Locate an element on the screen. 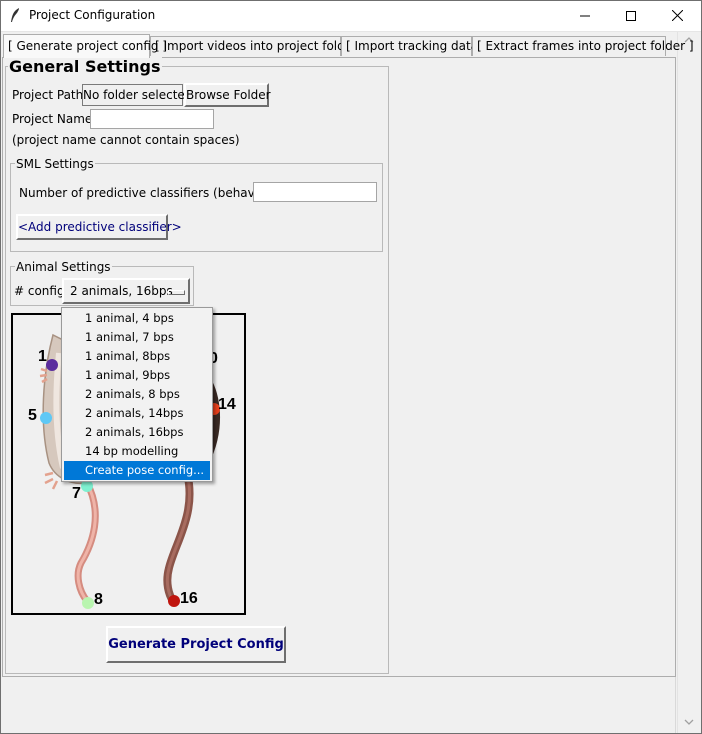 The height and width of the screenshot is (734, 702). label-bodypart-1: 1 is located at coordinates (42, 356).